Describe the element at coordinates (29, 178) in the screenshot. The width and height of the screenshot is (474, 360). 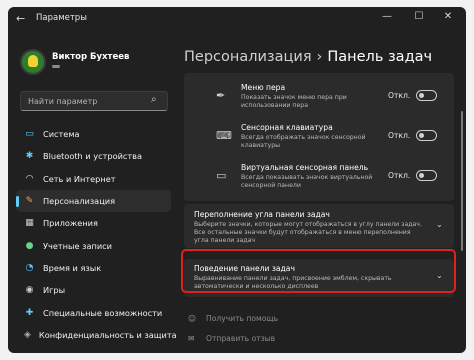
I see `wifi-icon: ◠` at that location.